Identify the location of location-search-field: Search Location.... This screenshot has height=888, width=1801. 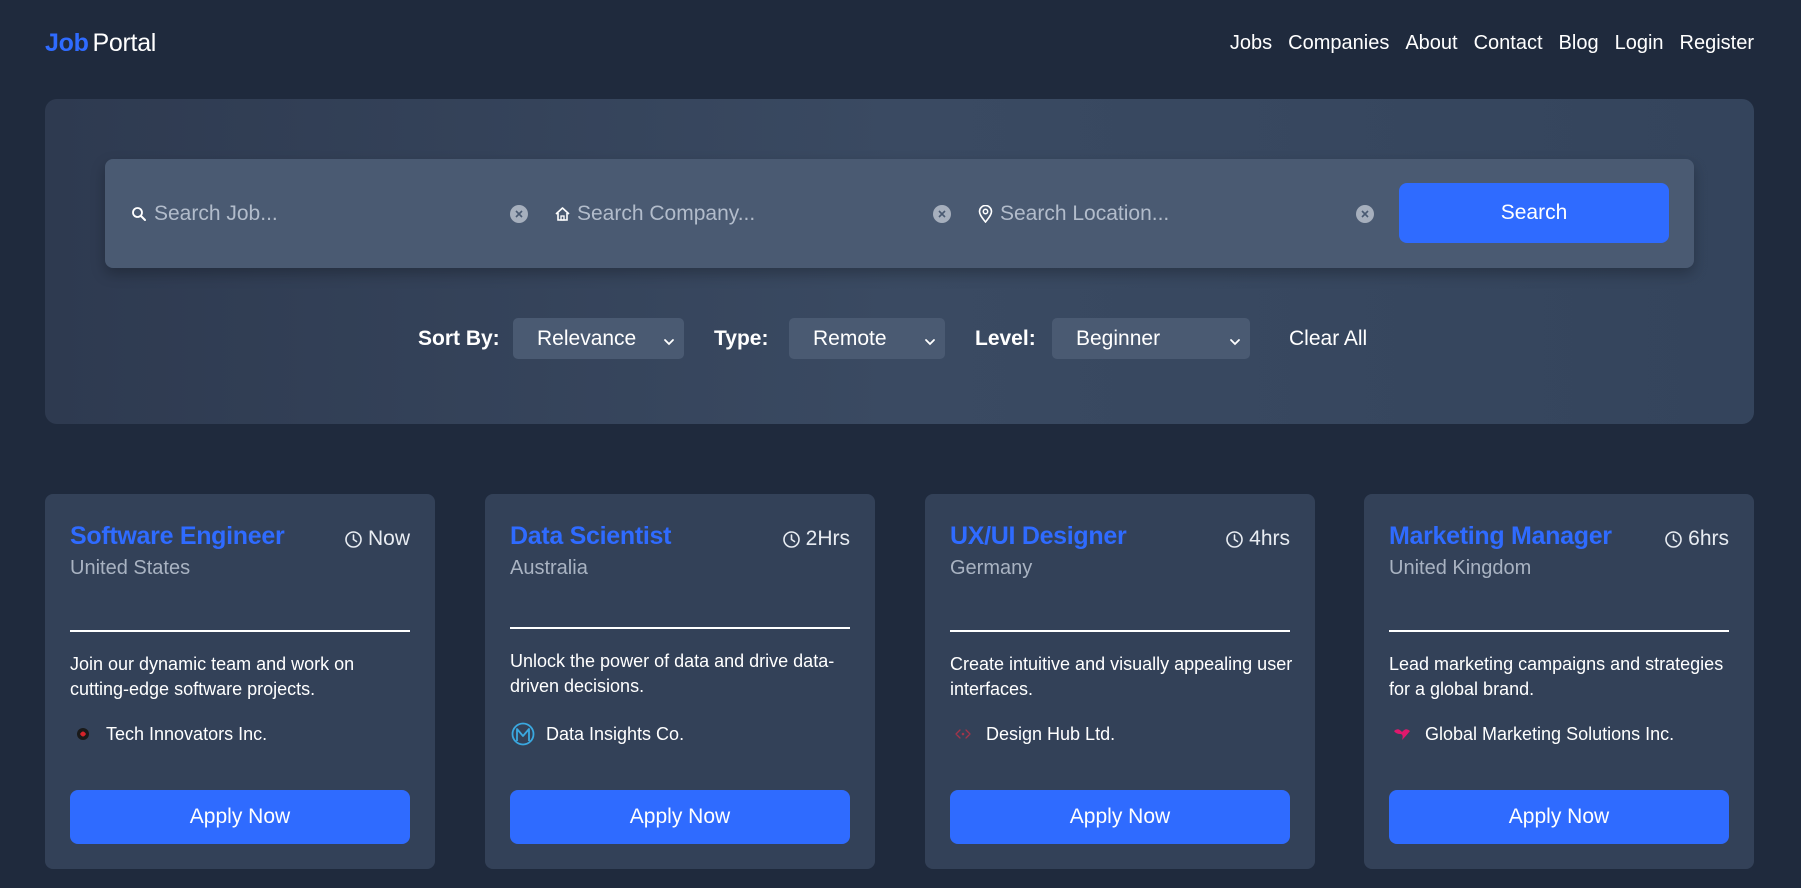
(1161, 213).